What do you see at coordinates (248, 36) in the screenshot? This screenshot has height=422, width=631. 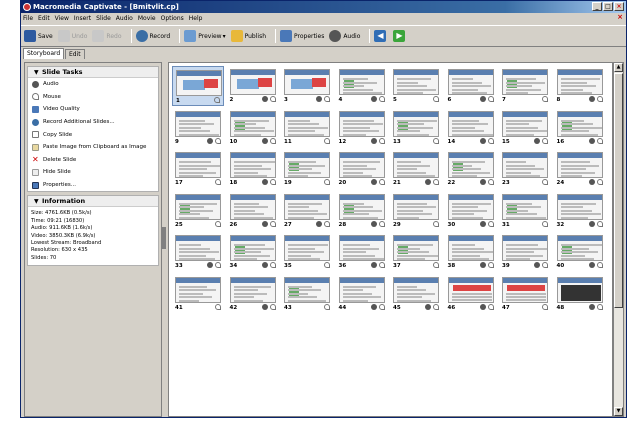 I see `publish-button: Publish` at bounding box center [248, 36].